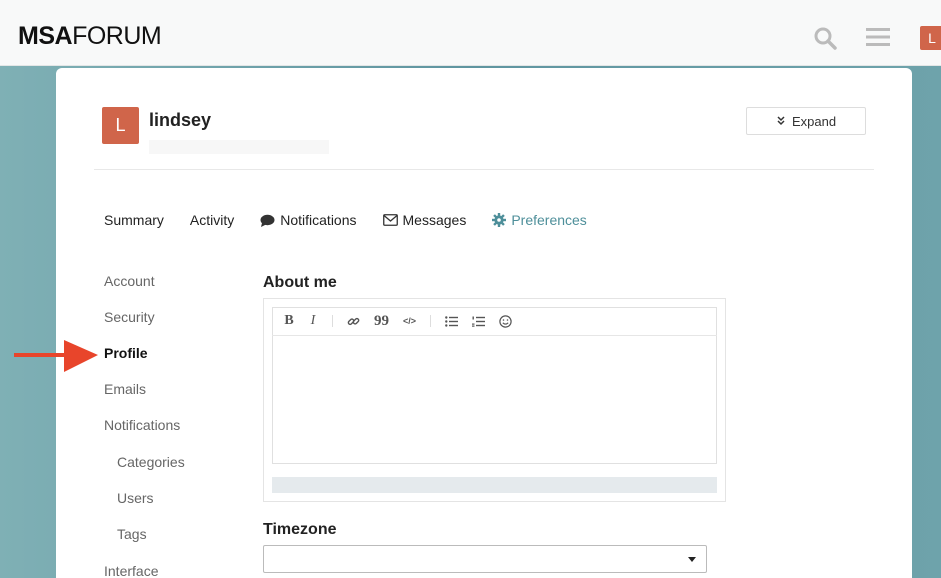  Describe the element at coordinates (142, 425) in the screenshot. I see `sidebar-item-notifications: Notifications` at that location.